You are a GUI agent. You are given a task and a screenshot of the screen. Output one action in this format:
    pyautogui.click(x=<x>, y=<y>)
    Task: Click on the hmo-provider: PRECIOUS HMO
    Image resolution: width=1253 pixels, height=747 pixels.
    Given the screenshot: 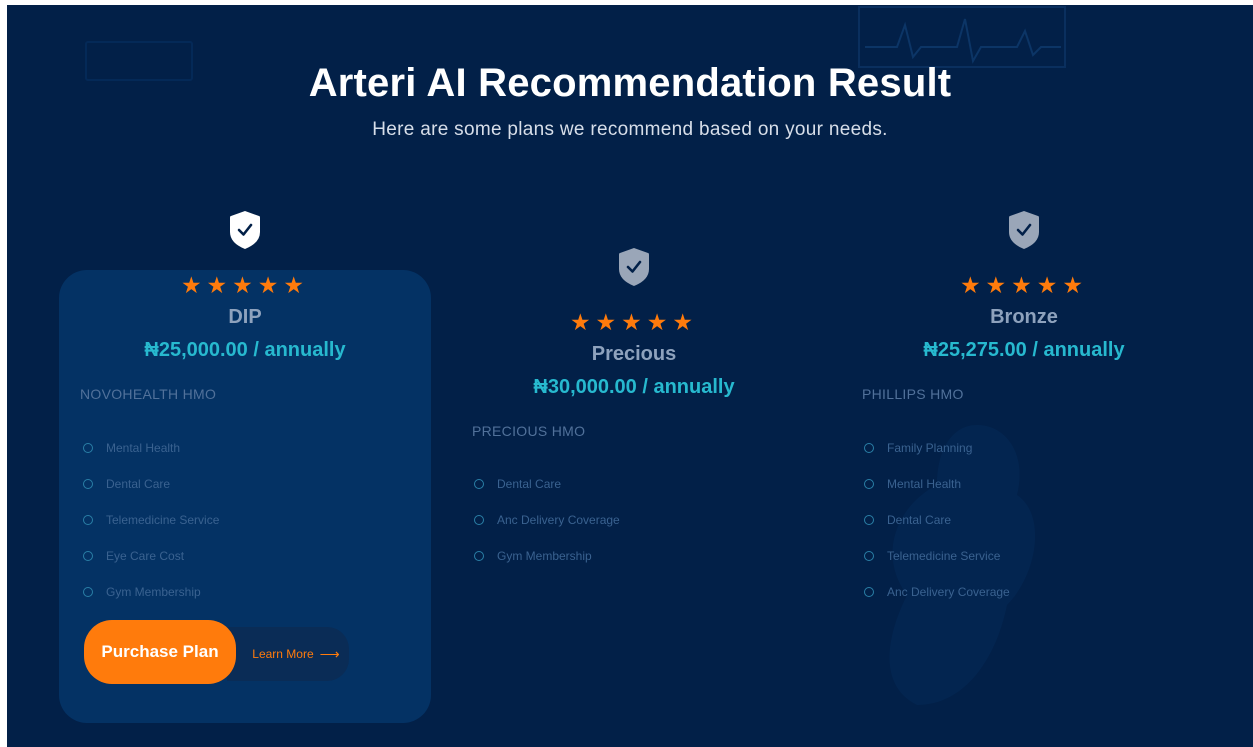 What is the action you would take?
    pyautogui.click(x=529, y=431)
    